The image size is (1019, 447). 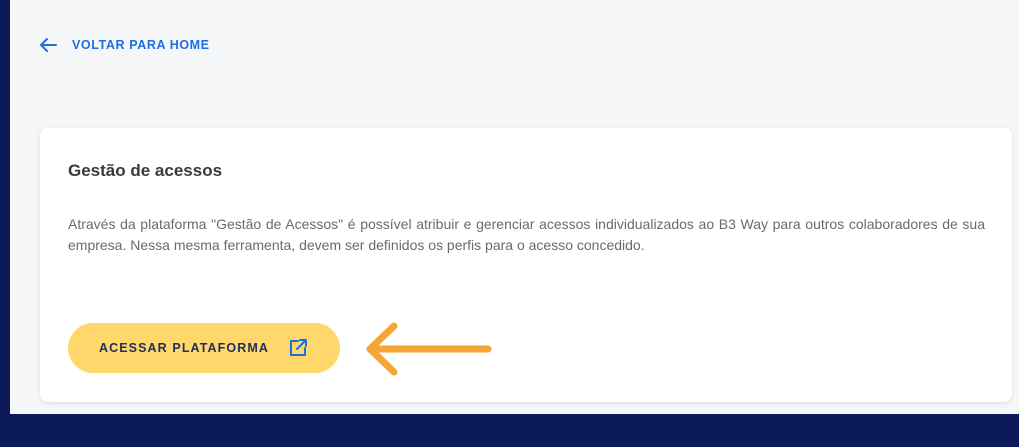 I want to click on card-title: Gestão de acessos, so click(x=145, y=170).